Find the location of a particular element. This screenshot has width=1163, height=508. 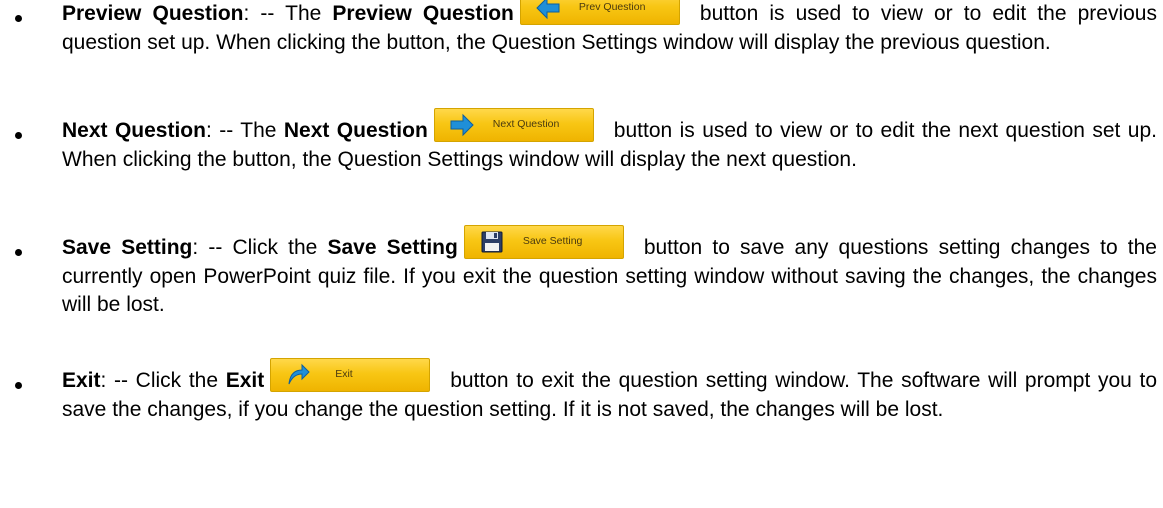

term-inline: Preview Question is located at coordinates (423, 13).